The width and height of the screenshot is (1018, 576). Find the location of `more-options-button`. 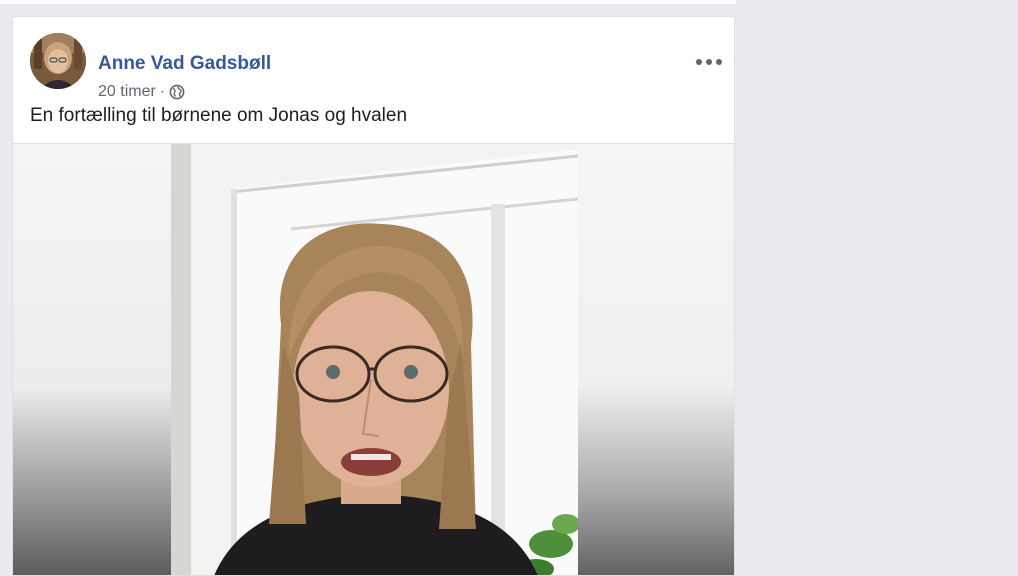

more-options-button is located at coordinates (709, 62).